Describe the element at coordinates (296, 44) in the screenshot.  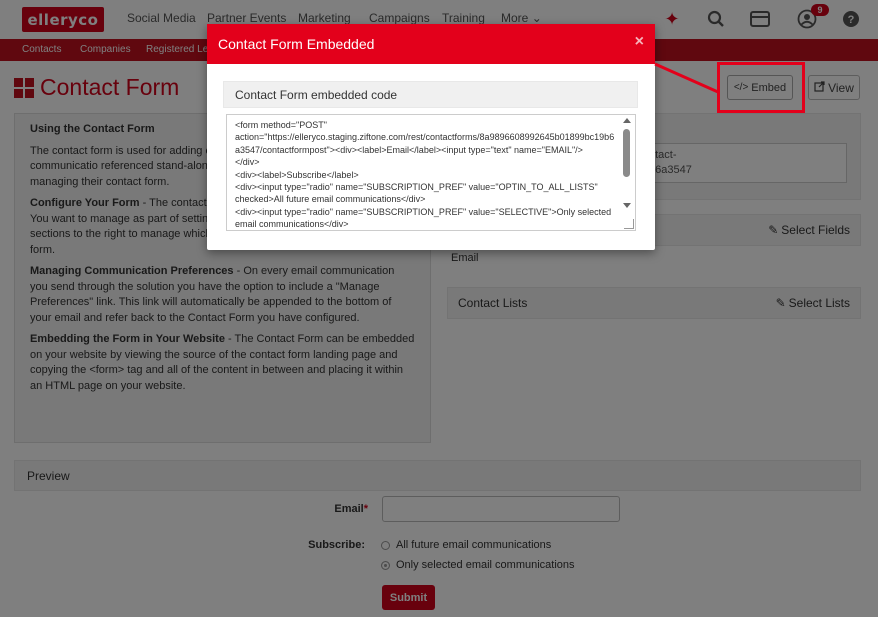
I see `modal-title: Contact Form Embedded` at that location.